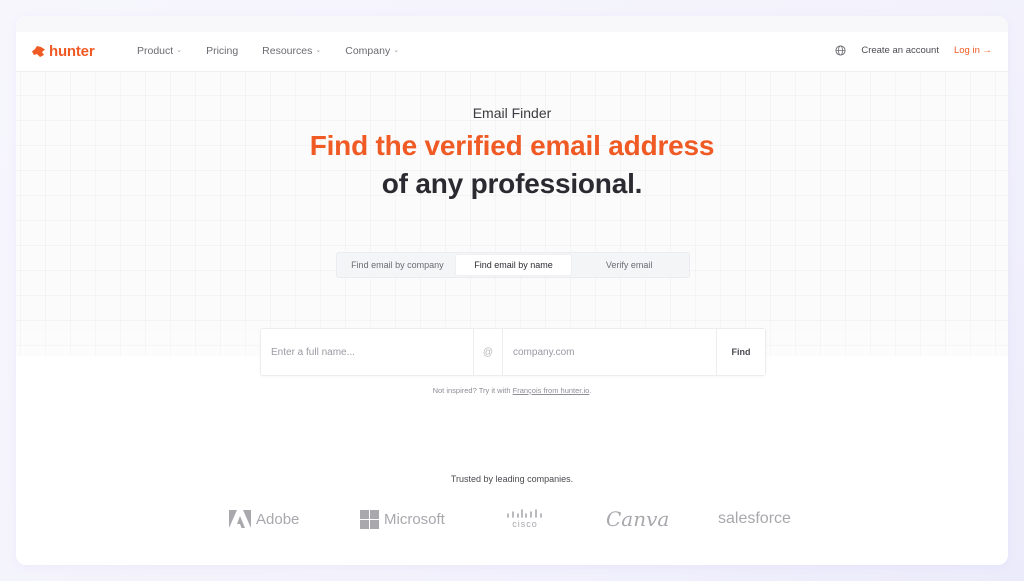 The width and height of the screenshot is (1024, 581). I want to click on customer-logos: Adobe Microsoft cisco Canva salesforce, so click(512, 519).